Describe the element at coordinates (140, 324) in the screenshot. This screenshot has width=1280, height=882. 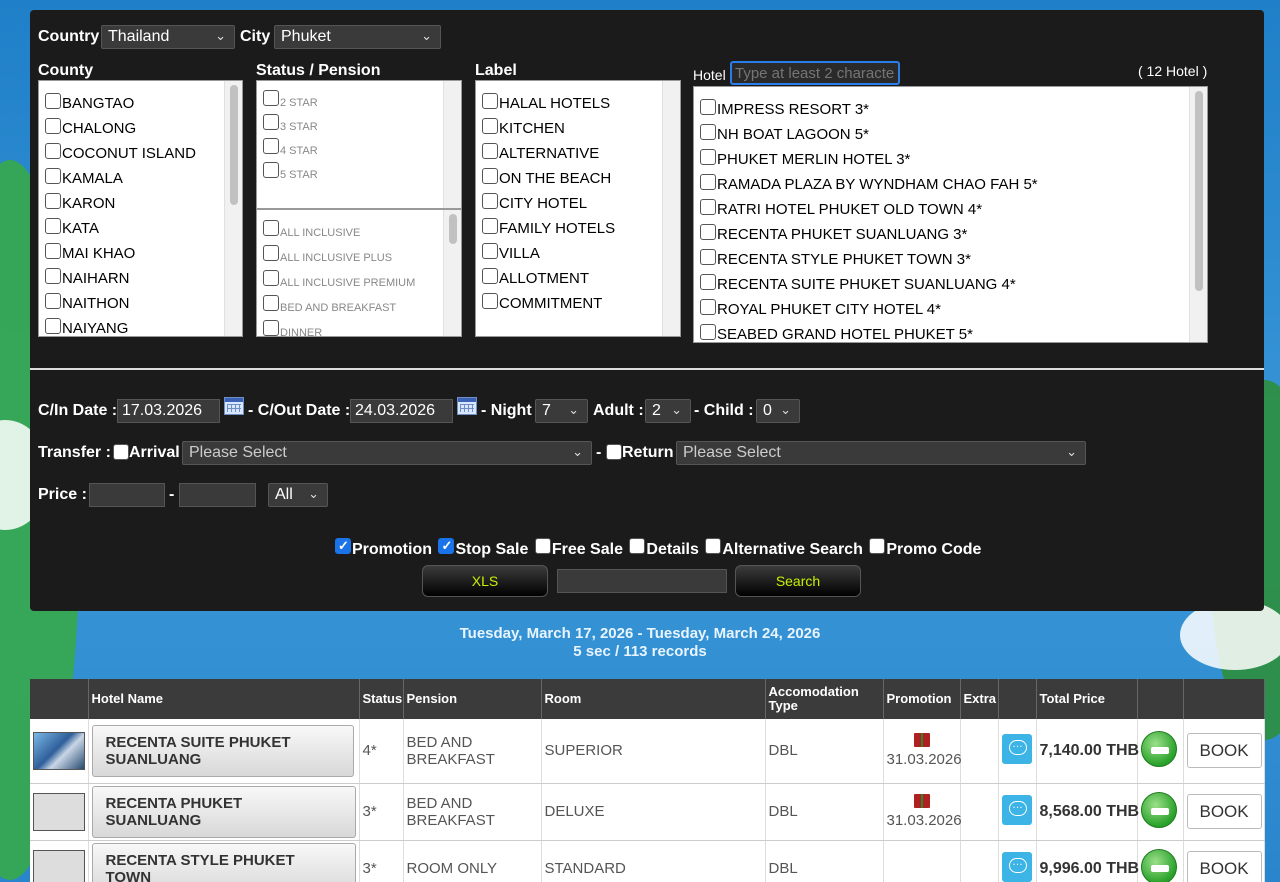
I see `list-item: NAIYANG` at that location.